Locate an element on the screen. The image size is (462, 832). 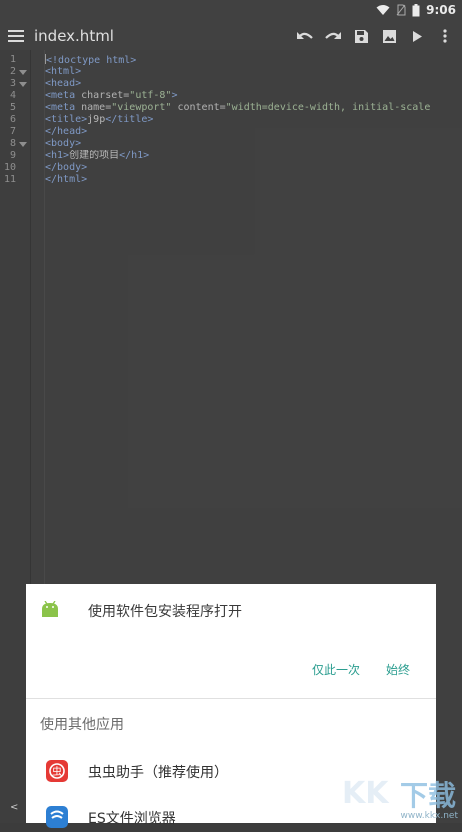
line-number: 10 is located at coordinates (15, 168).